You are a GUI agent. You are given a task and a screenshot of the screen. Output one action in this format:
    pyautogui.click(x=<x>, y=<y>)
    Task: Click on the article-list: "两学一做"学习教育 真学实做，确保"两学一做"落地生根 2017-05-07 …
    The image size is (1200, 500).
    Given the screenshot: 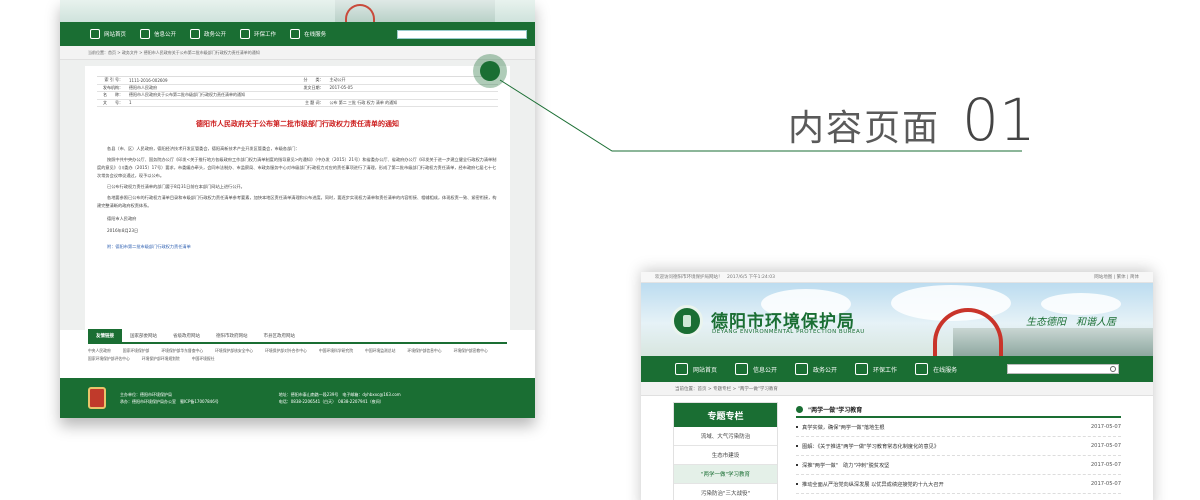 What is the action you would take?
    pyautogui.click(x=958, y=451)
    